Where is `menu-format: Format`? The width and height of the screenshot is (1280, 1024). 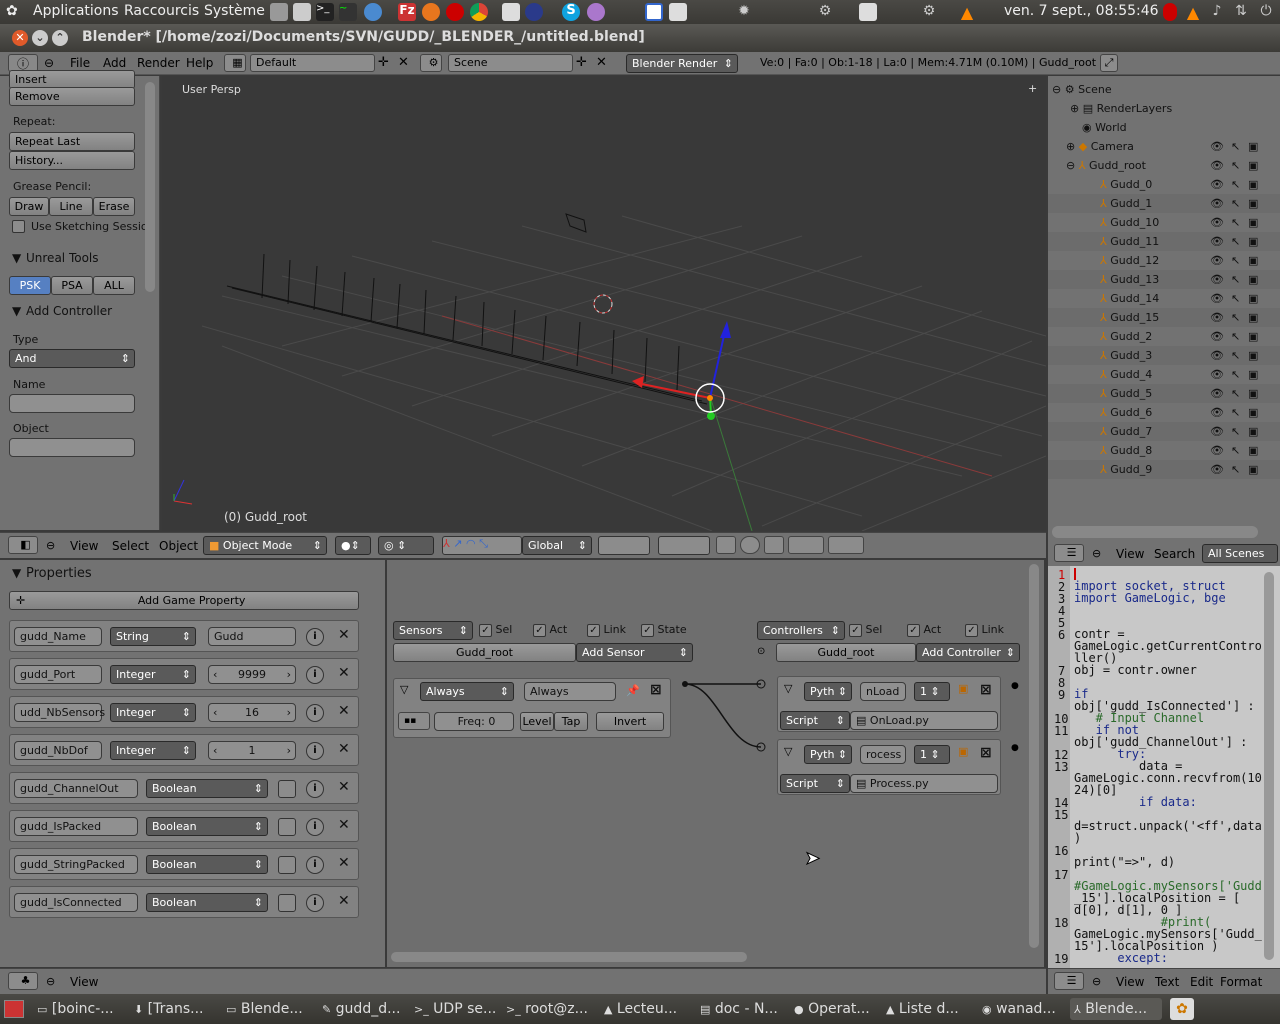 menu-format: Format is located at coordinates (1241, 982).